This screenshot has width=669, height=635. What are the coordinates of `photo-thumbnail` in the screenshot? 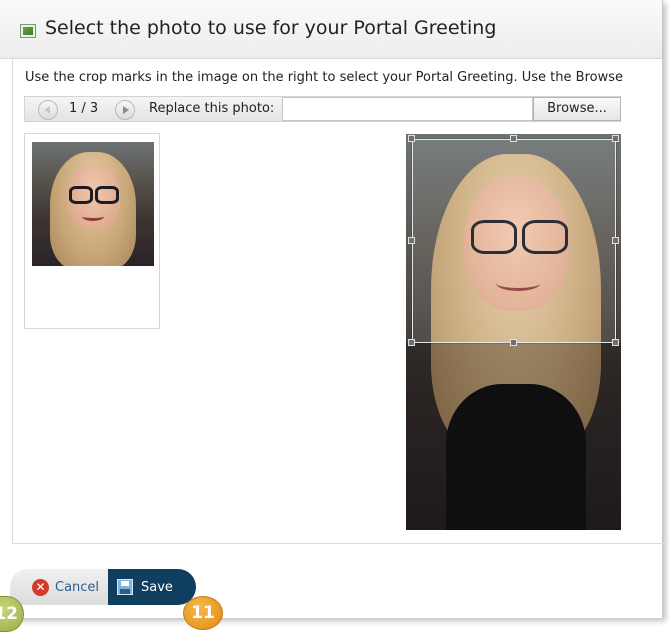 It's located at (93, 204).